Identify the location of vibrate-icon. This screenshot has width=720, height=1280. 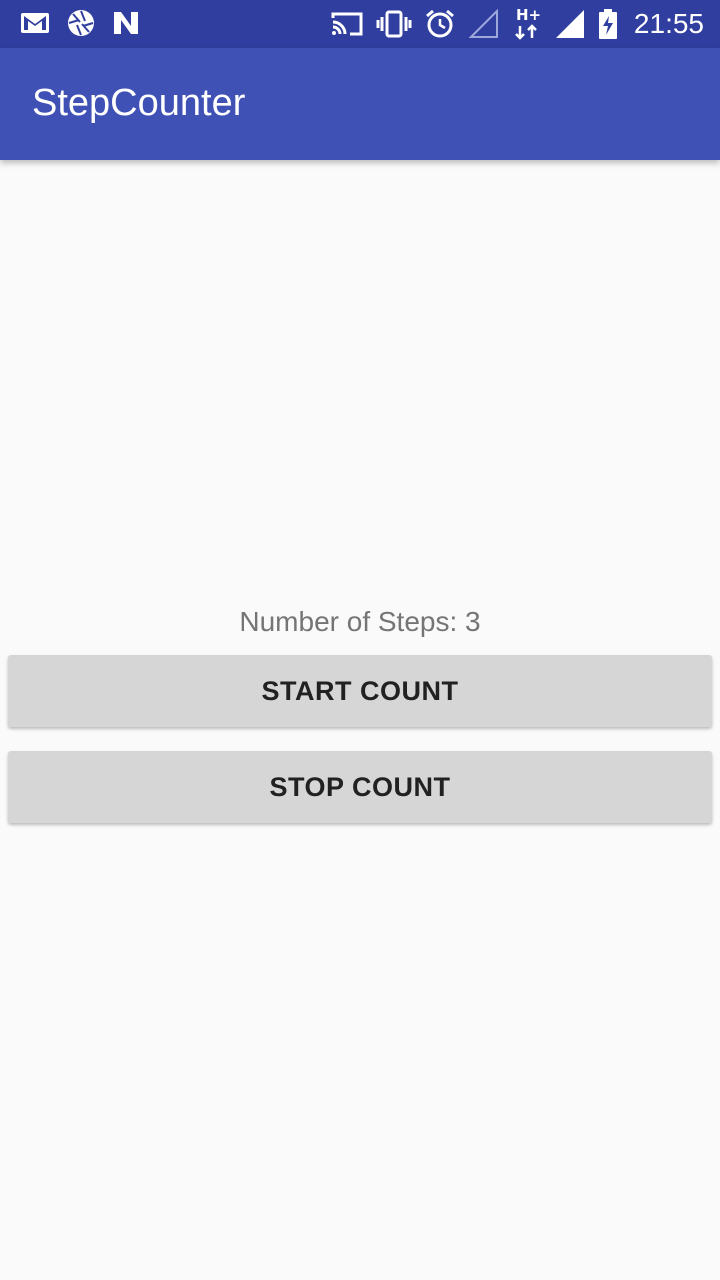
(394, 24).